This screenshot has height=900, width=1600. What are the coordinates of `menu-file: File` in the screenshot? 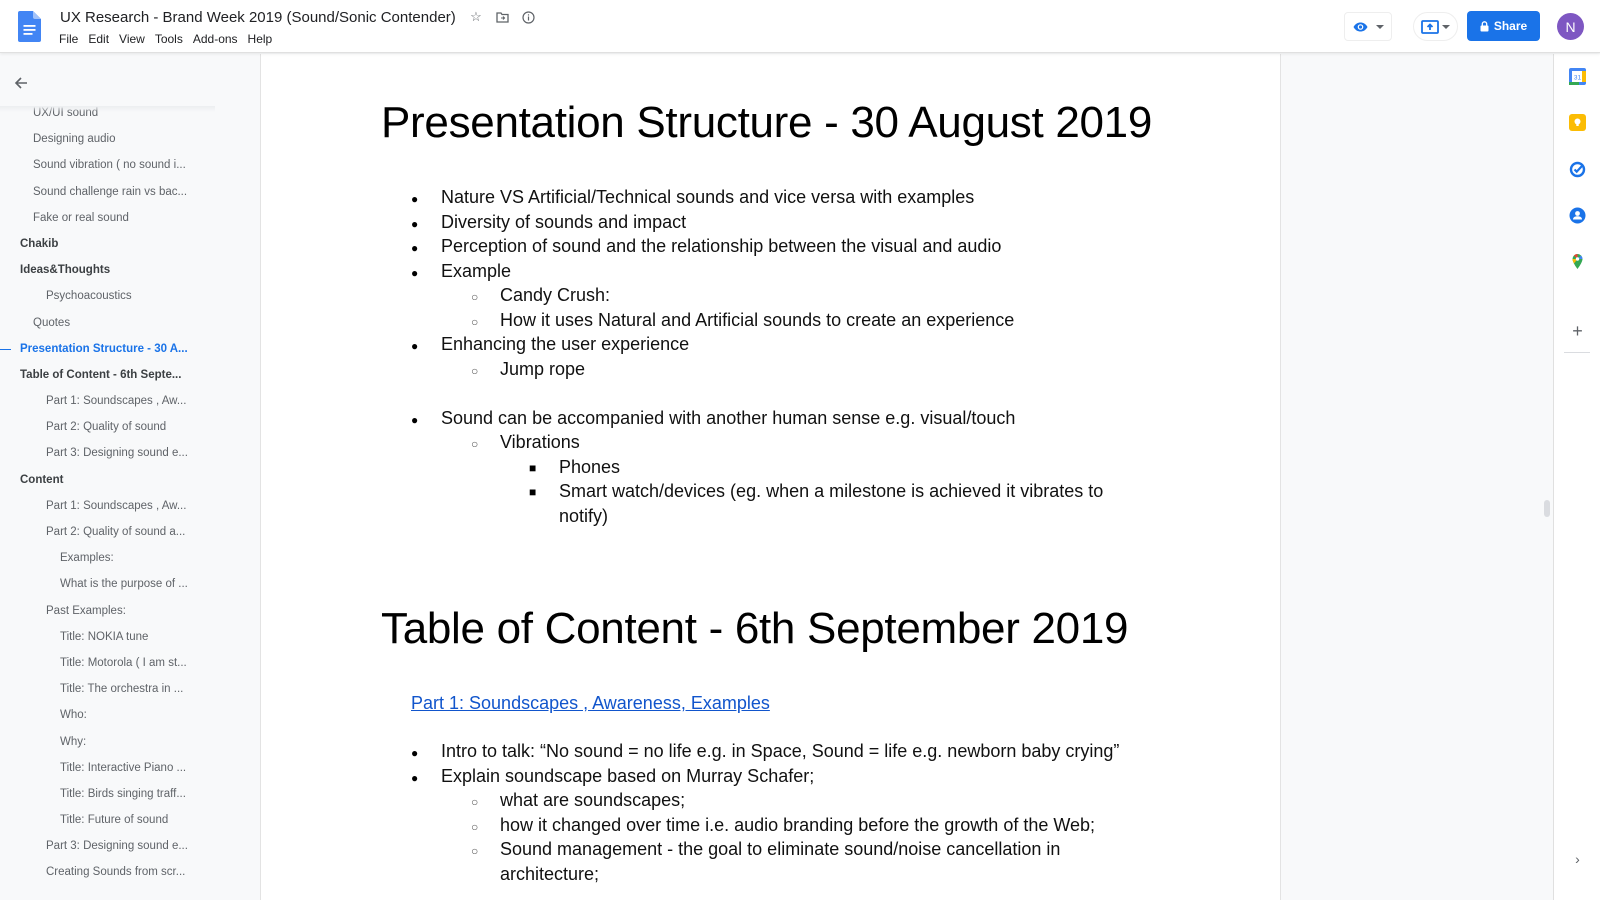 It's located at (71, 39).